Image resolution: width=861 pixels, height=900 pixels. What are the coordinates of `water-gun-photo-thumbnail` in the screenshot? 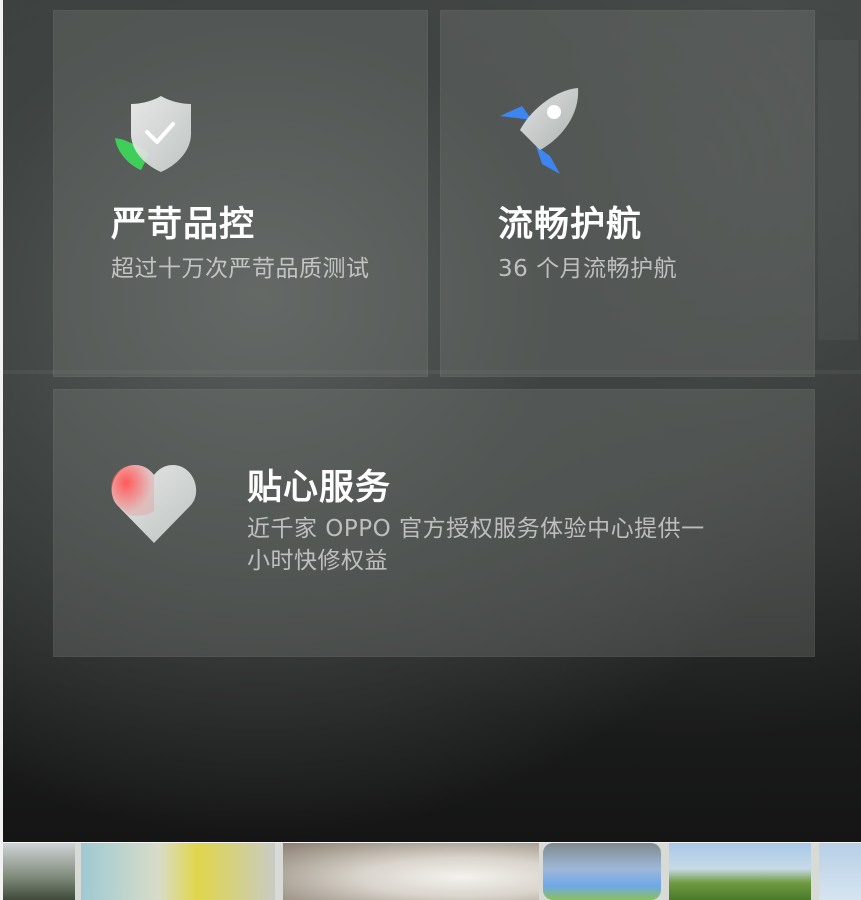 It's located at (178, 871).